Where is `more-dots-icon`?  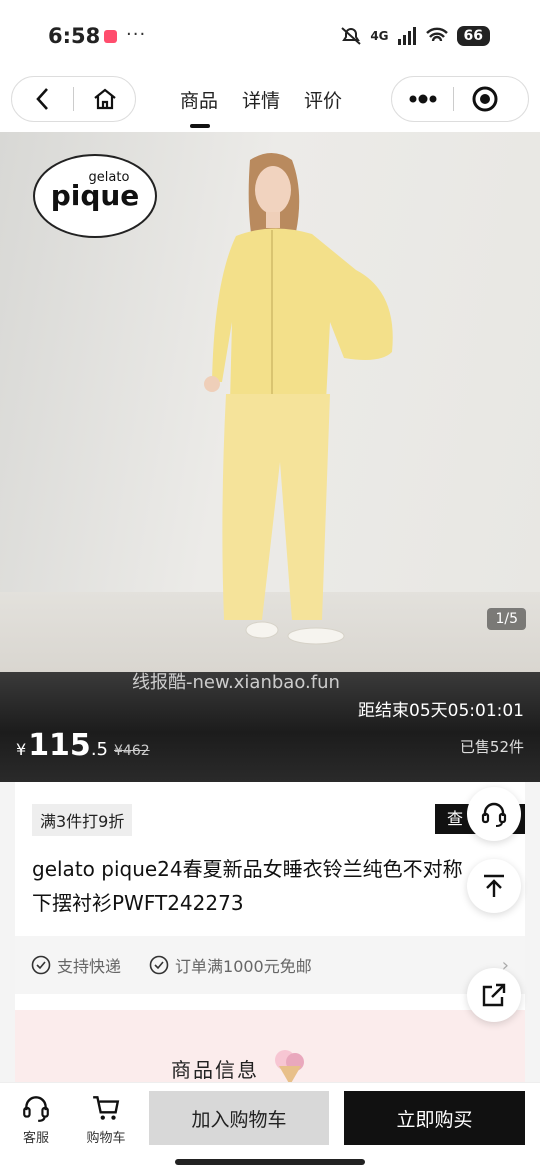 more-dots-icon is located at coordinates (422, 99).